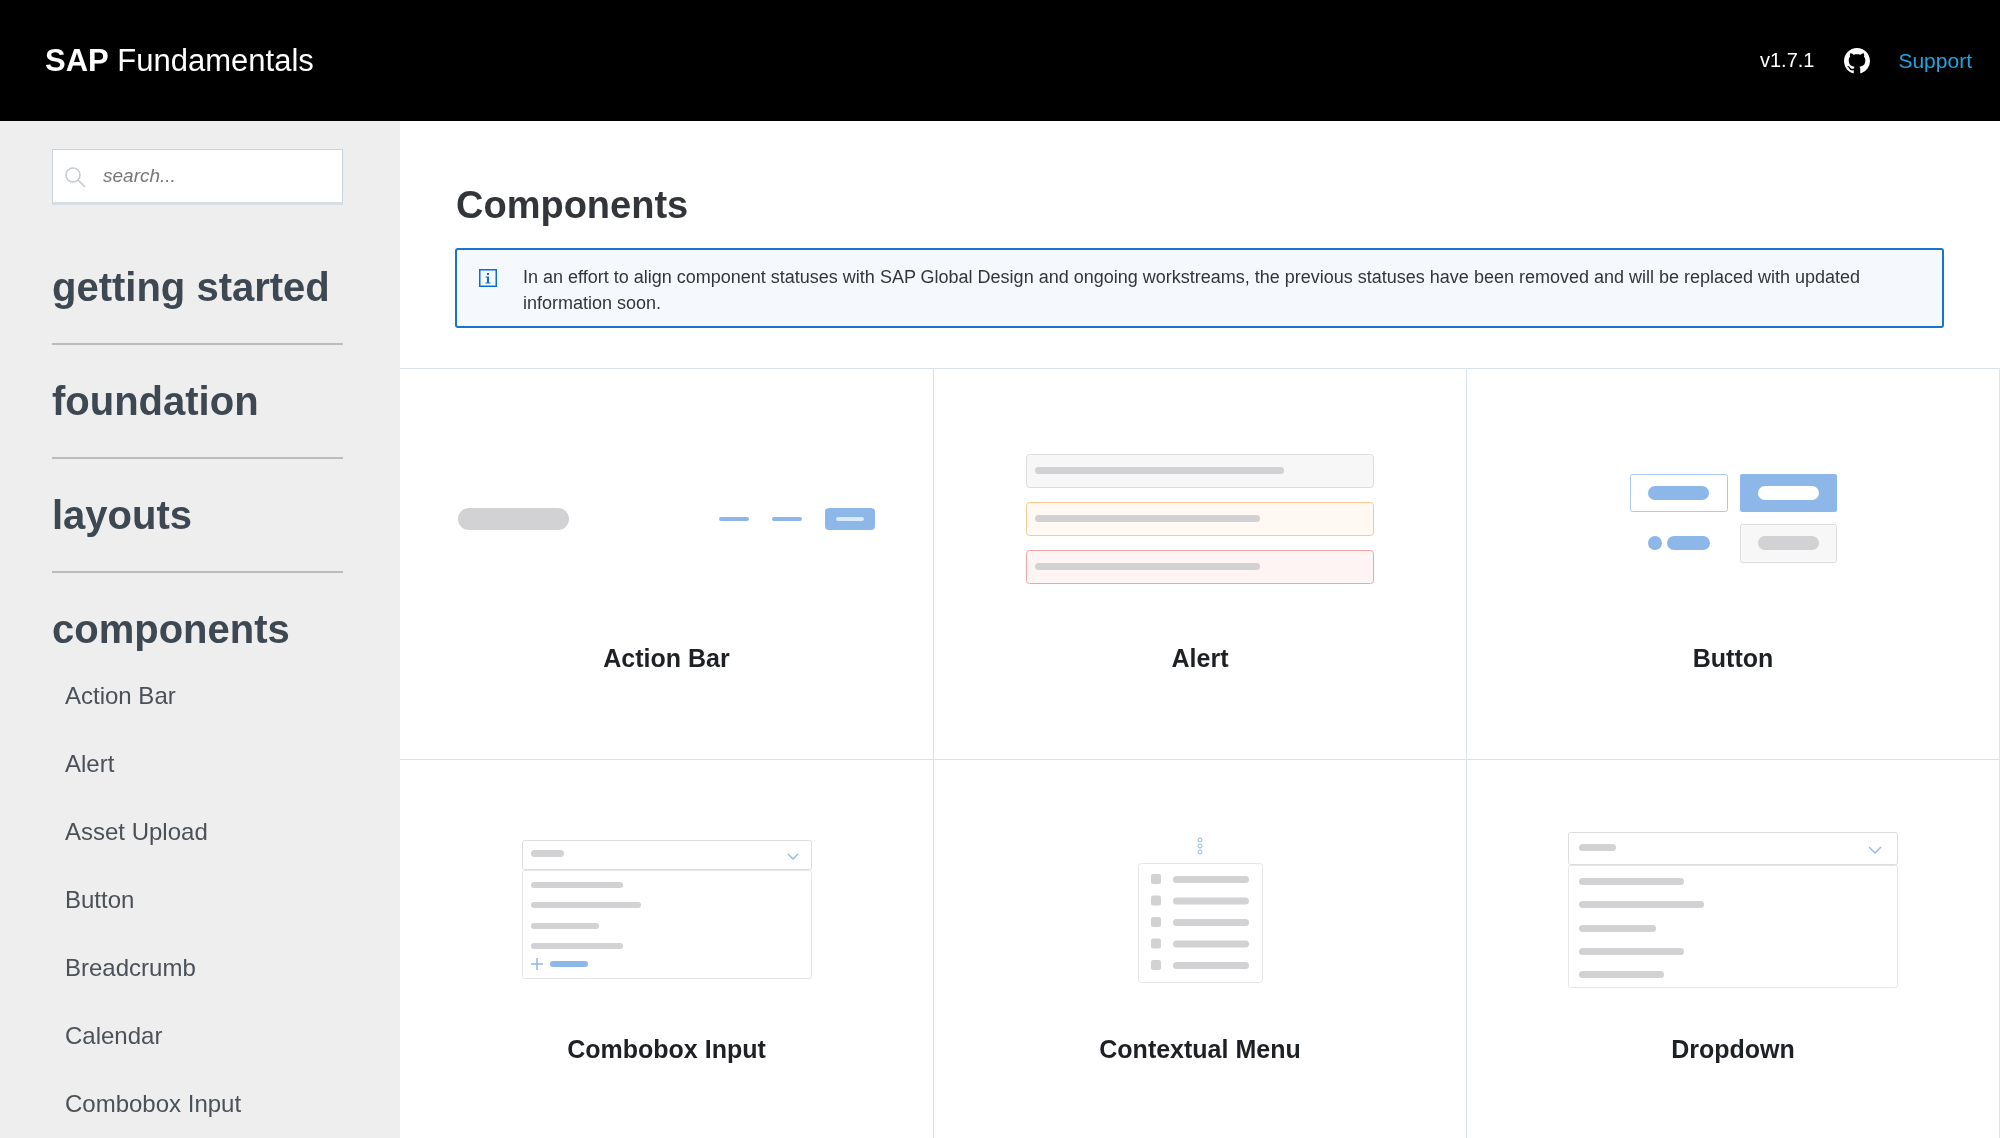  I want to click on sidebar-section-link: components, so click(171, 629).